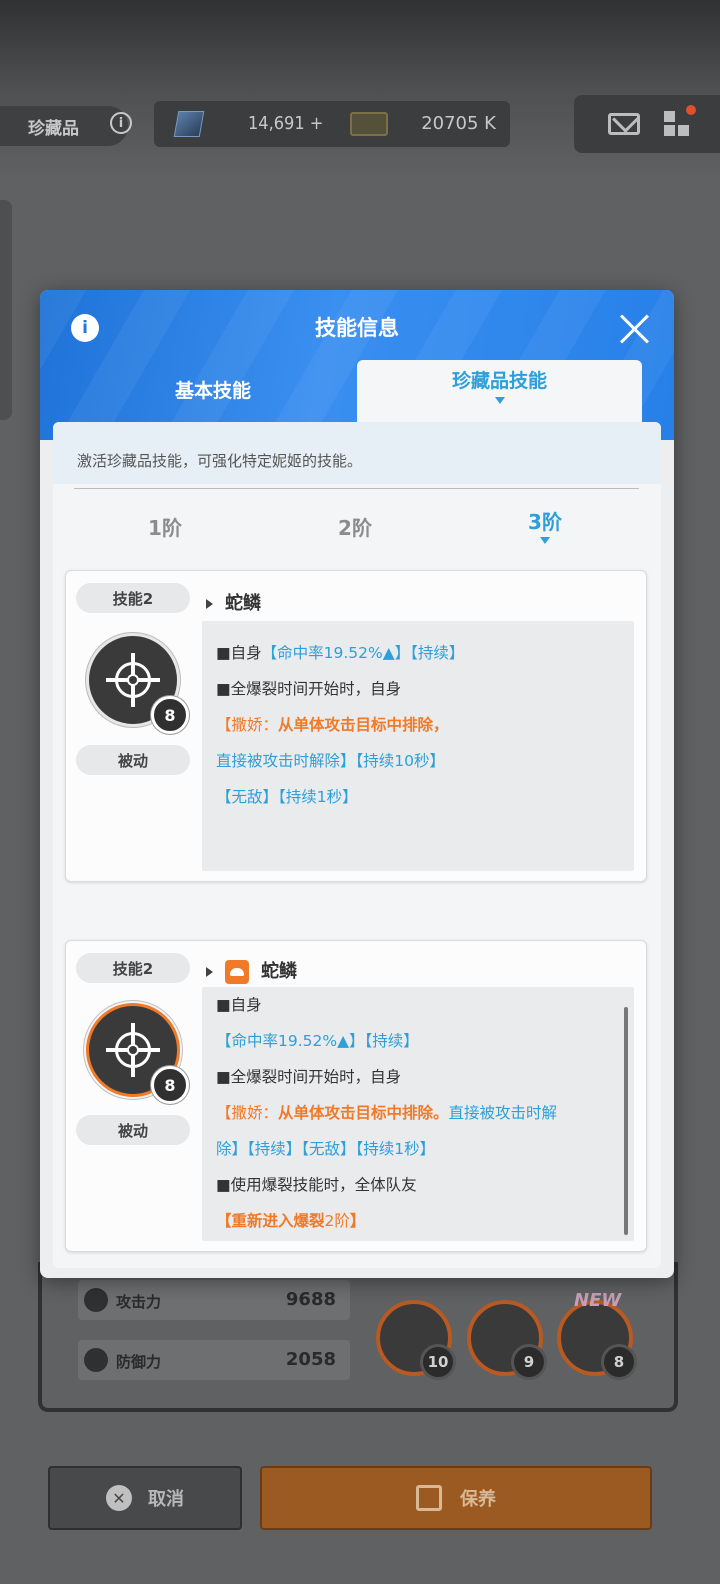 The image size is (720, 1584). I want to click on tab-label: 基本技能, so click(212, 391).